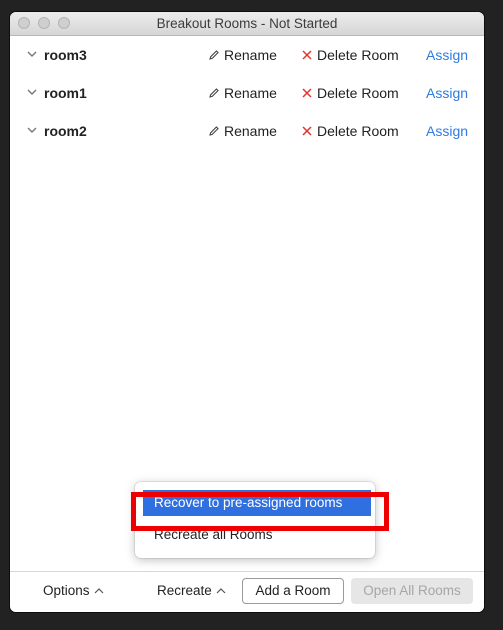 This screenshot has height=630, width=503. I want to click on close-window-button, so click(24, 23).